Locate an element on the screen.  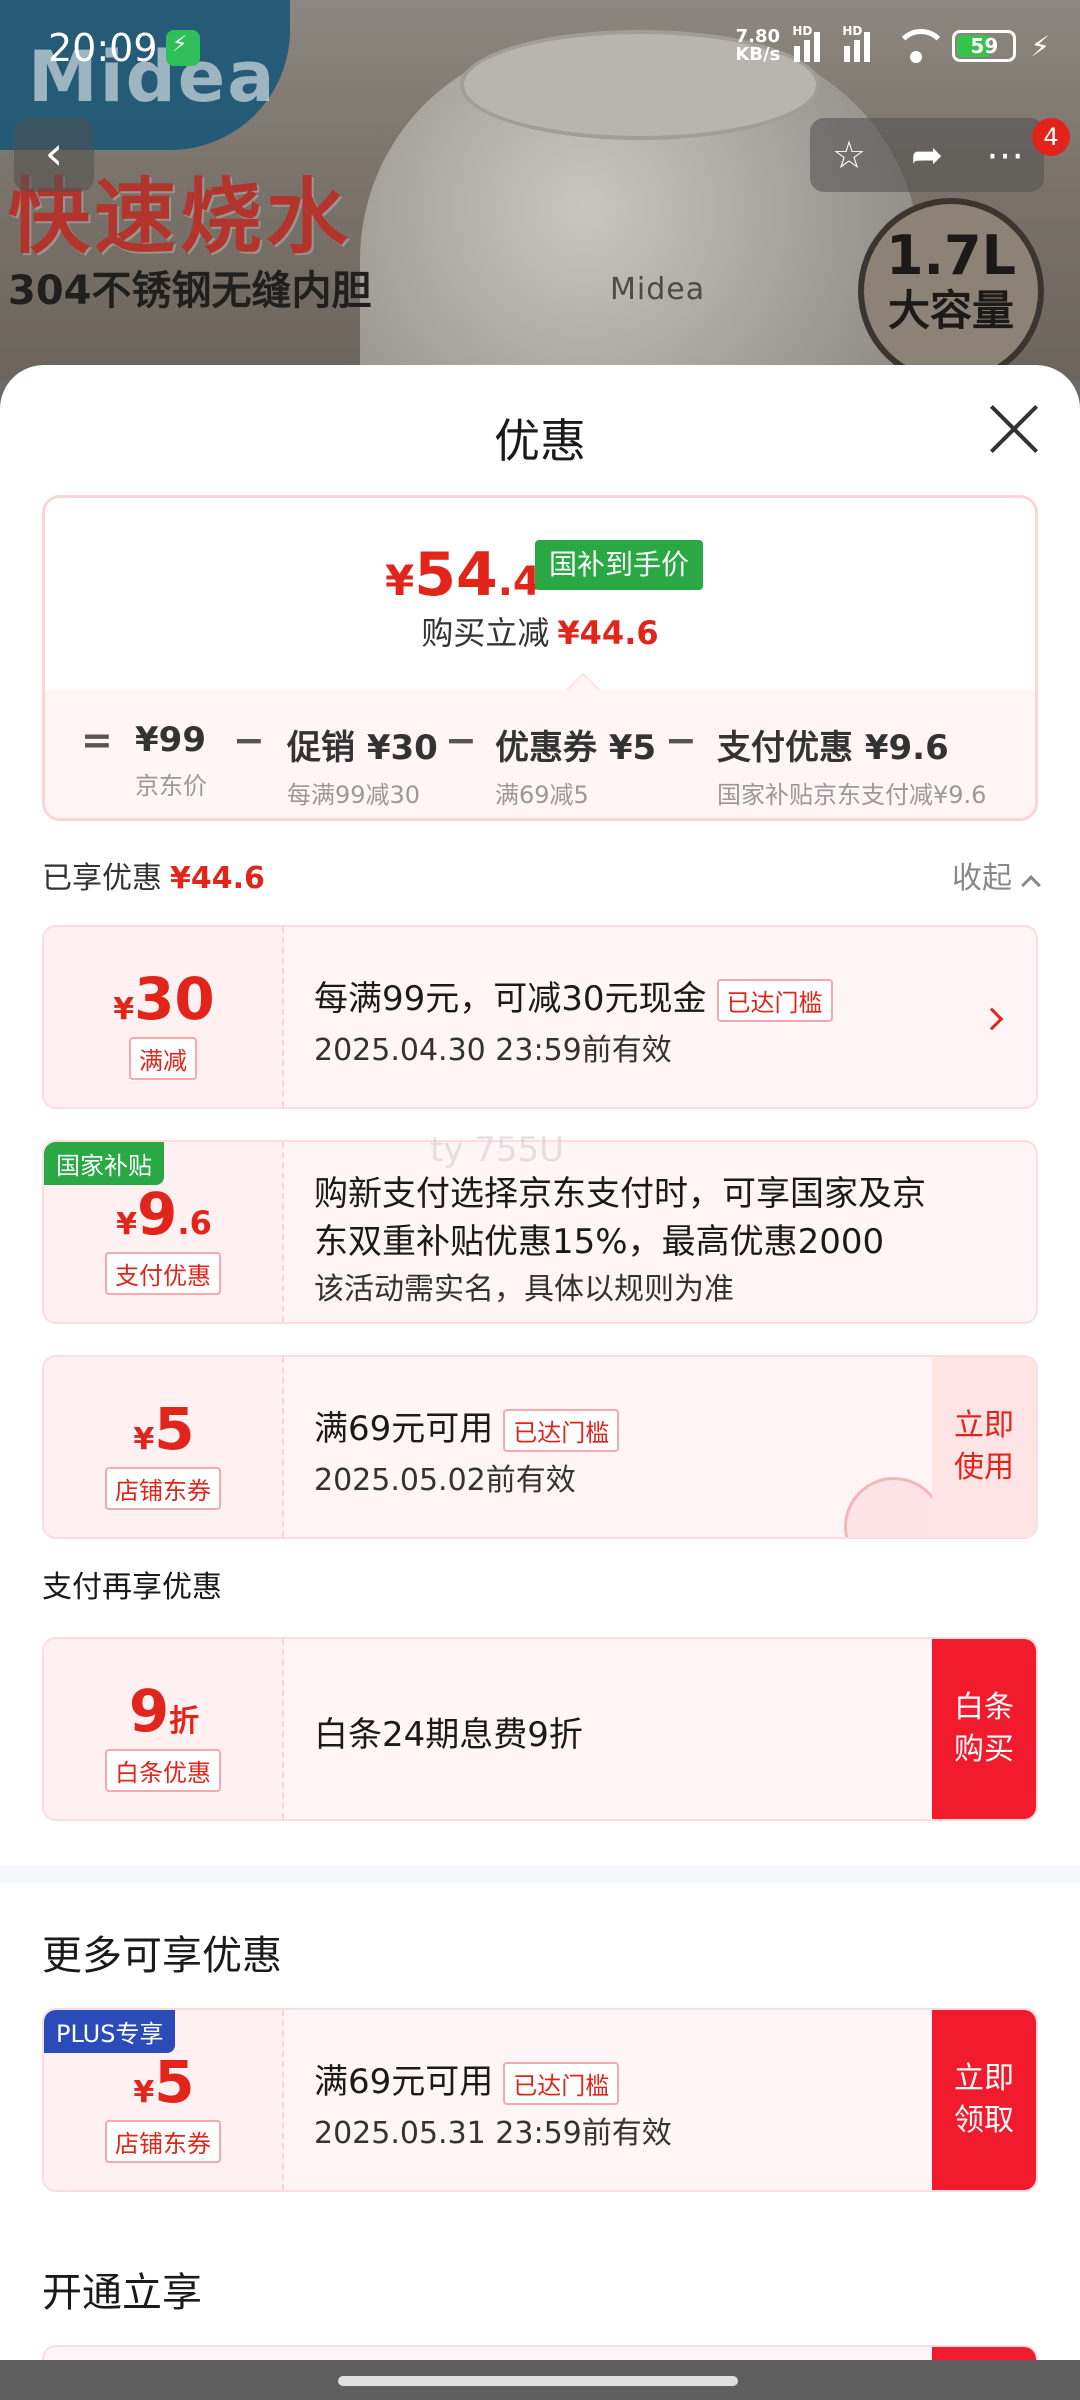
calc-value: 促销 ¥30 is located at coordinates (362, 748).